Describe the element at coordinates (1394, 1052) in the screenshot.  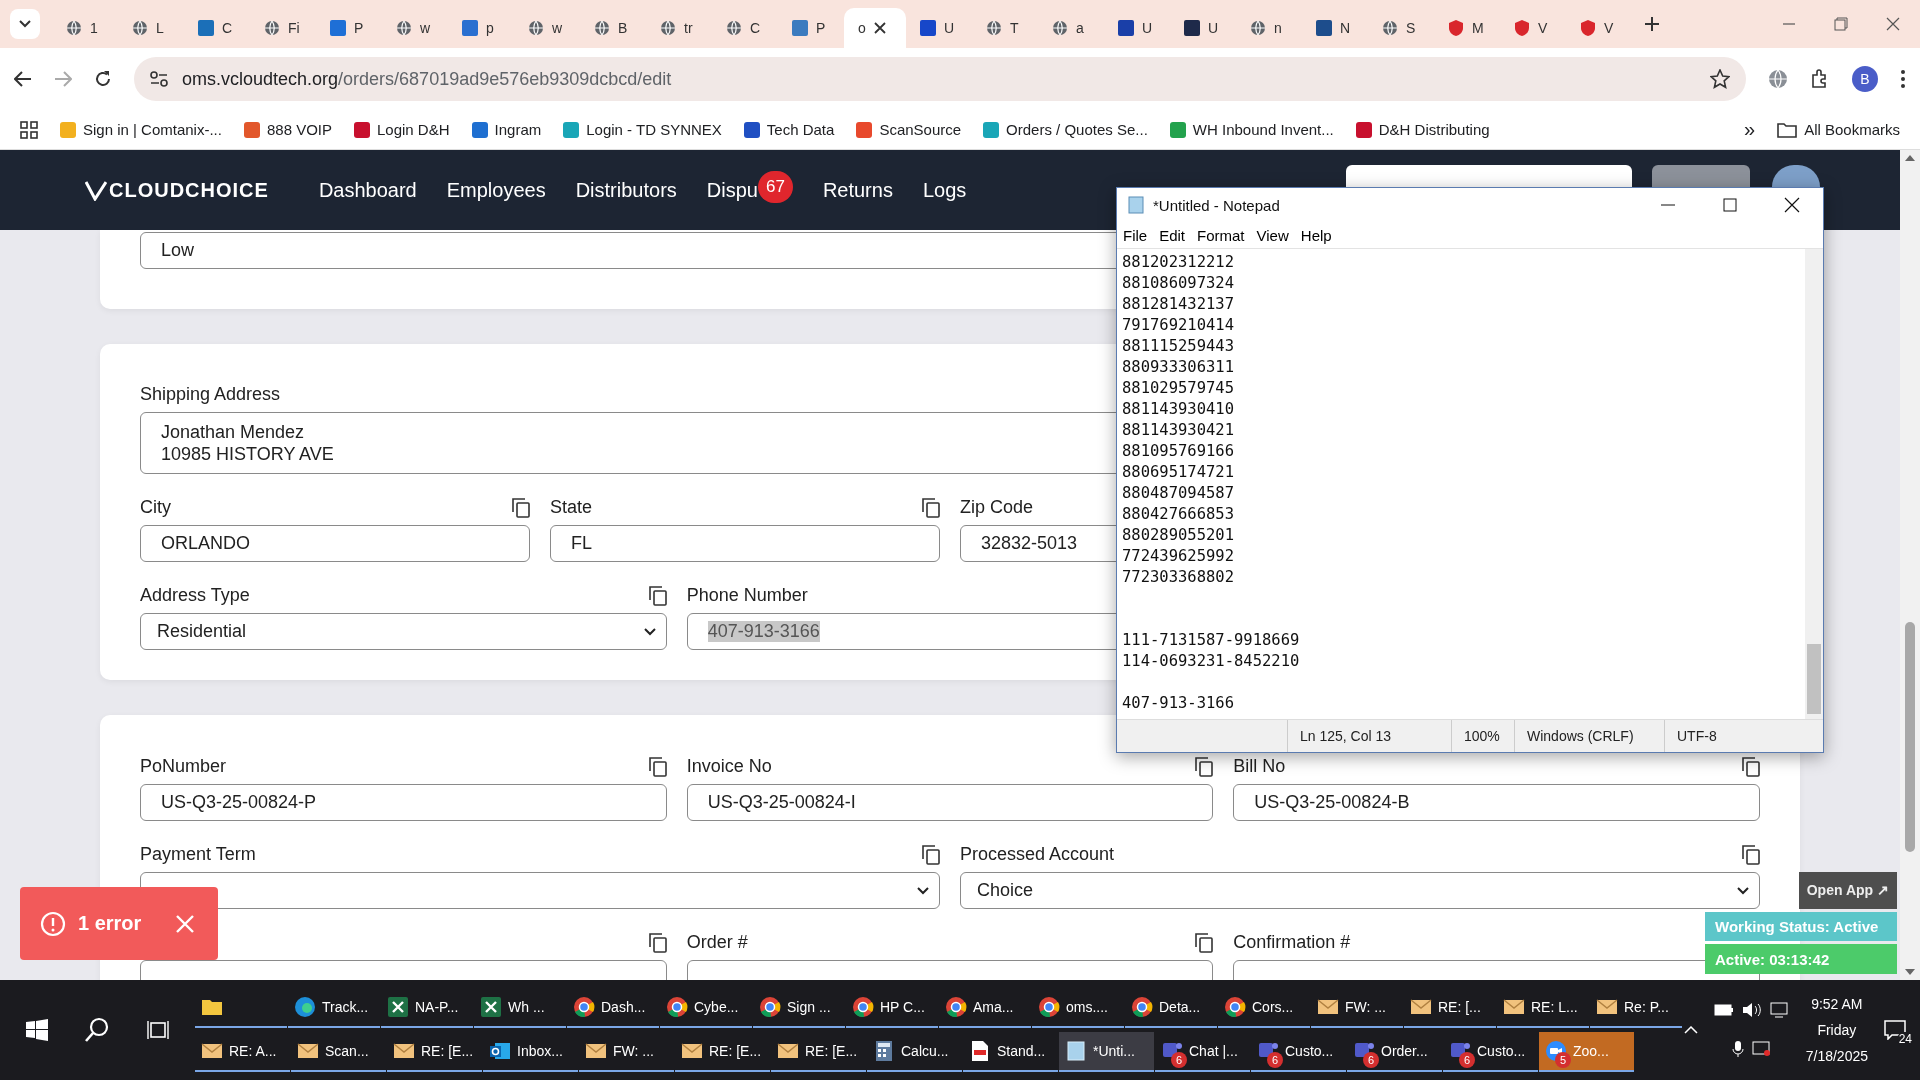
I see `taskbar-button: Order... 6` at that location.